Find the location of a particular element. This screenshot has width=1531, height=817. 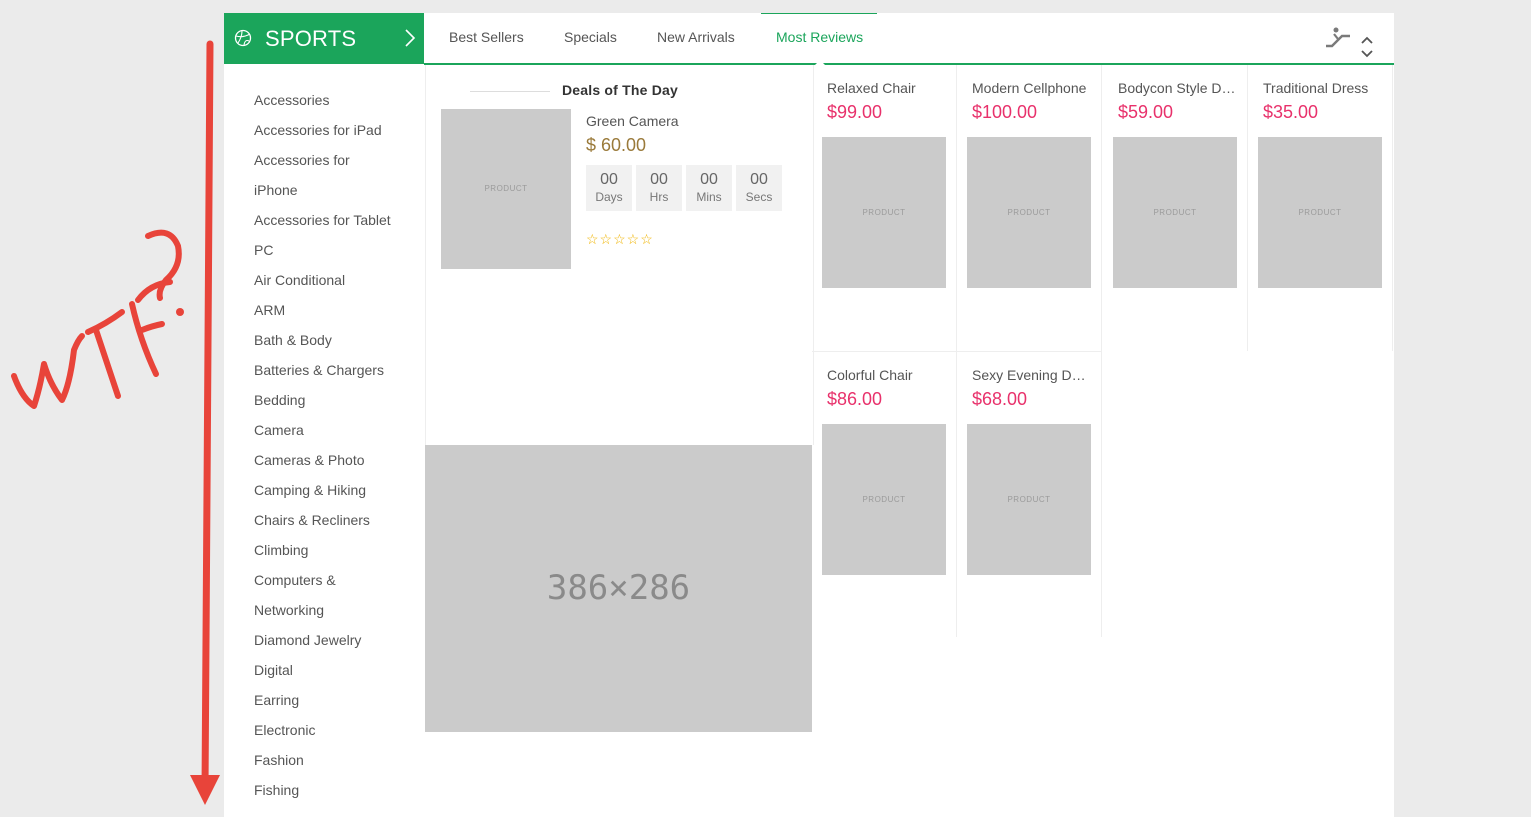

banner-image: 386×286 is located at coordinates (618, 588).